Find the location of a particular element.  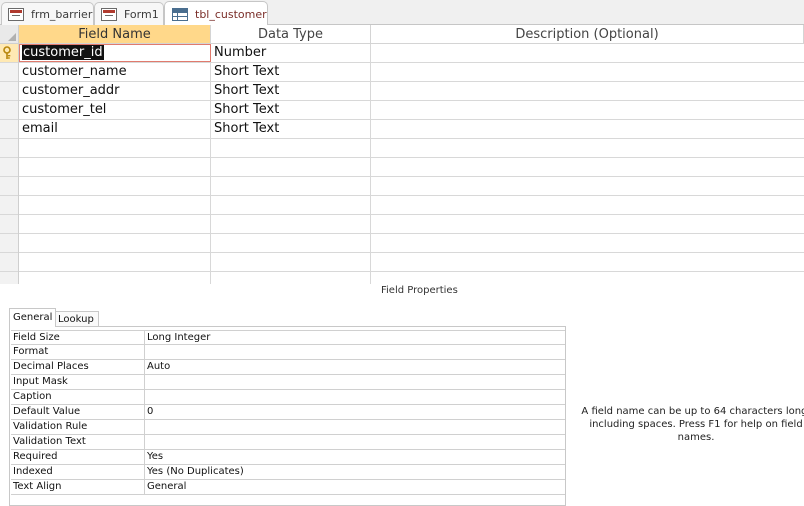

tab-form1: Form1 is located at coordinates (129, 13).